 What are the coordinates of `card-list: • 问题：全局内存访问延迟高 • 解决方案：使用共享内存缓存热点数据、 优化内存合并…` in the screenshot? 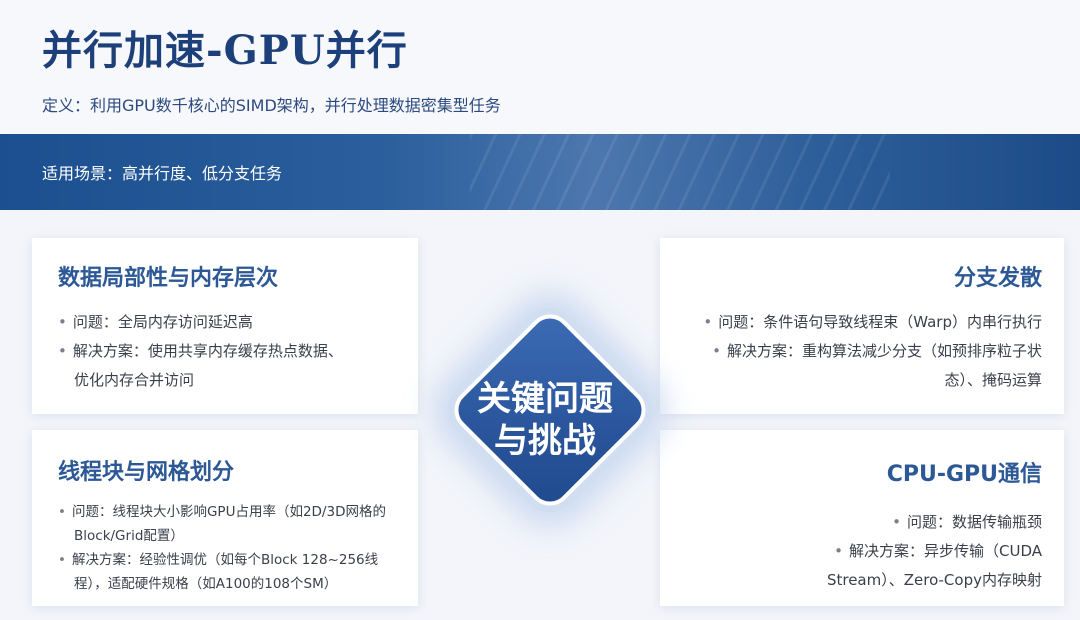 It's located at (226, 351).